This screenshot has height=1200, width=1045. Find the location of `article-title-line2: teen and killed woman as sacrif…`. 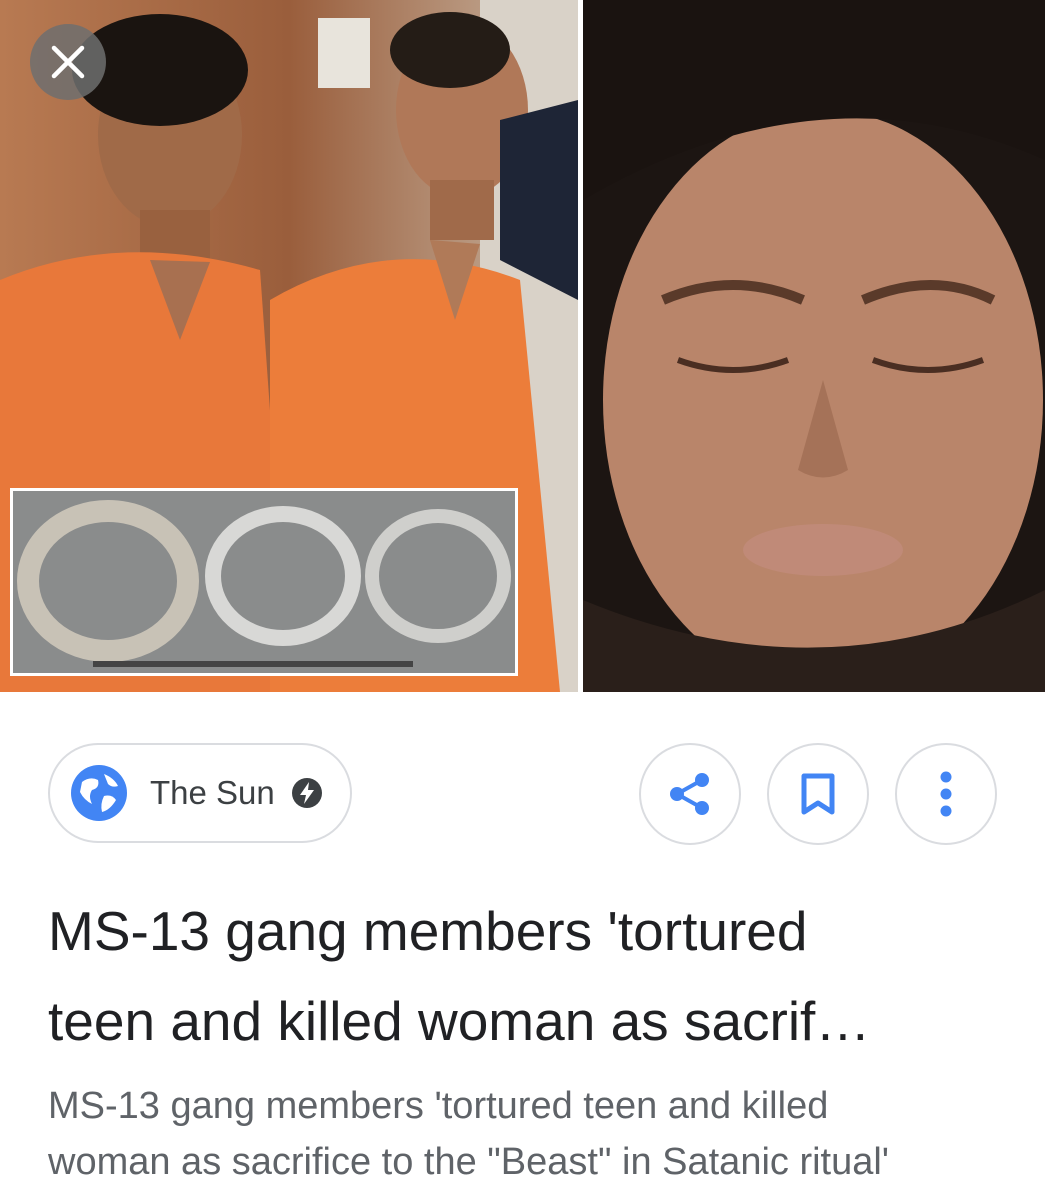

article-title-line2: teen and killed woman as sacrif… is located at coordinates (459, 1021).